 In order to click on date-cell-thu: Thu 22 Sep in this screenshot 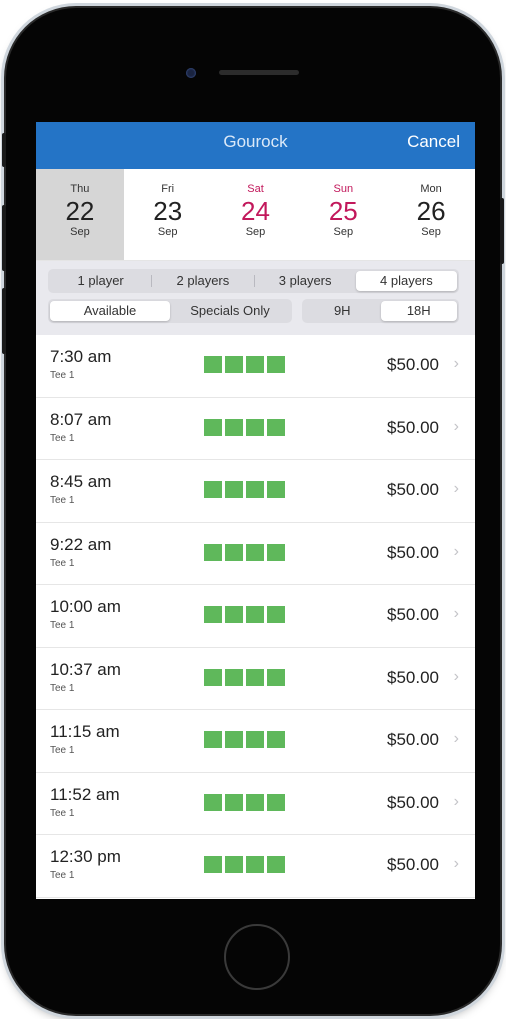, I will do `click(80, 214)`.